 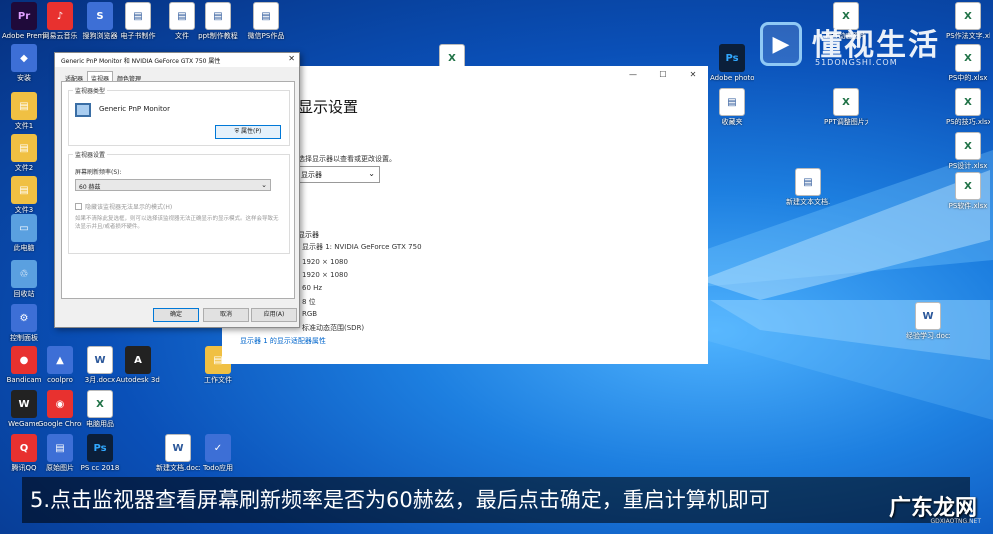 I want to click on desktop-icon: X PS的技巧.xlsx, so click(x=968, y=107).